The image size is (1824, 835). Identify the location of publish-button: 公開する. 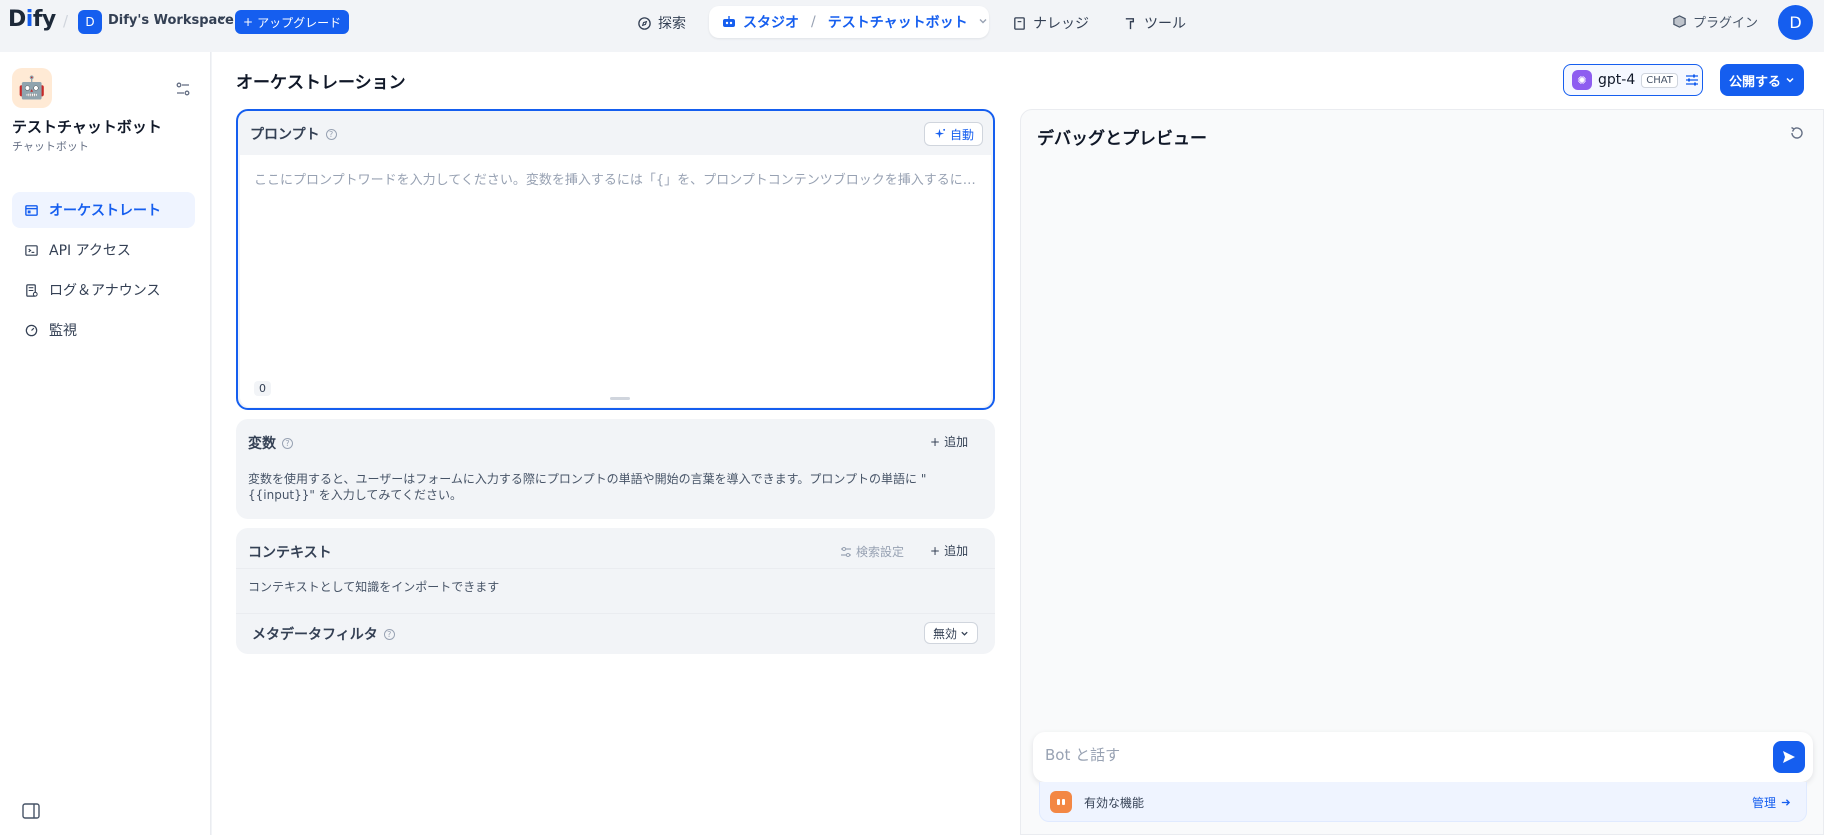
(1762, 80).